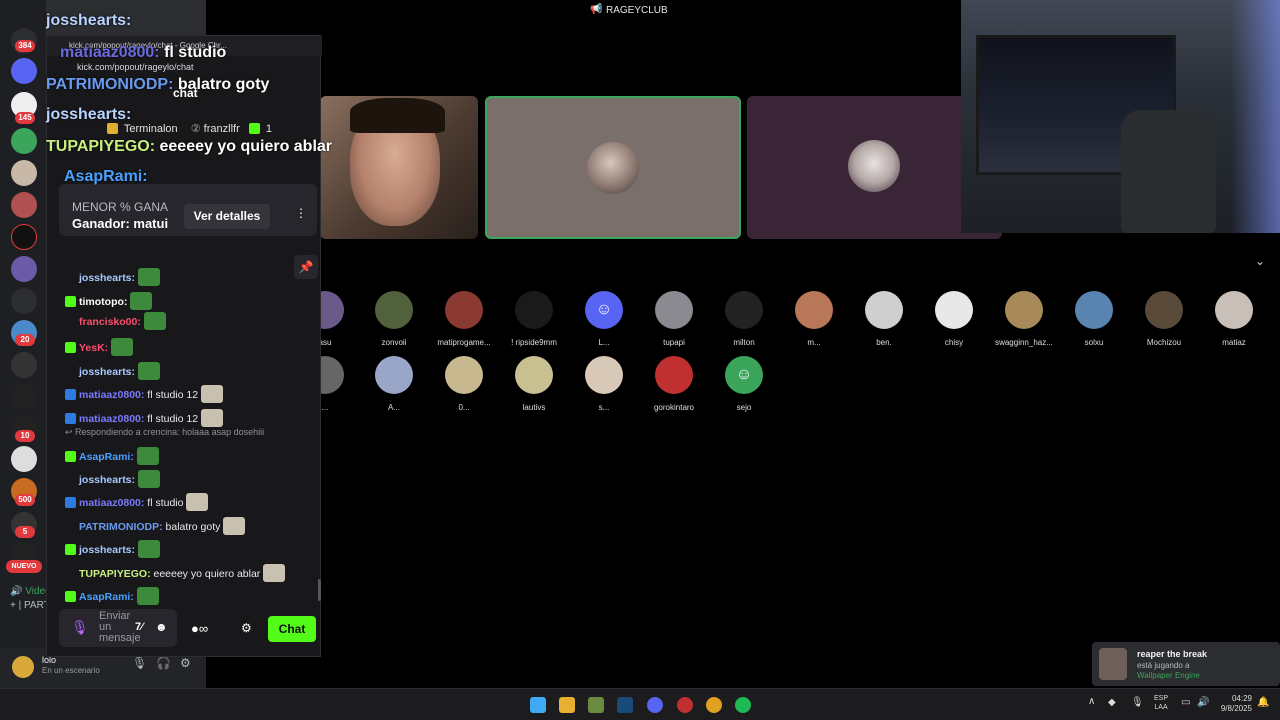 This screenshot has width=1280, height=720. What do you see at coordinates (1234, 319) in the screenshot?
I see `participant: matiaz` at bounding box center [1234, 319].